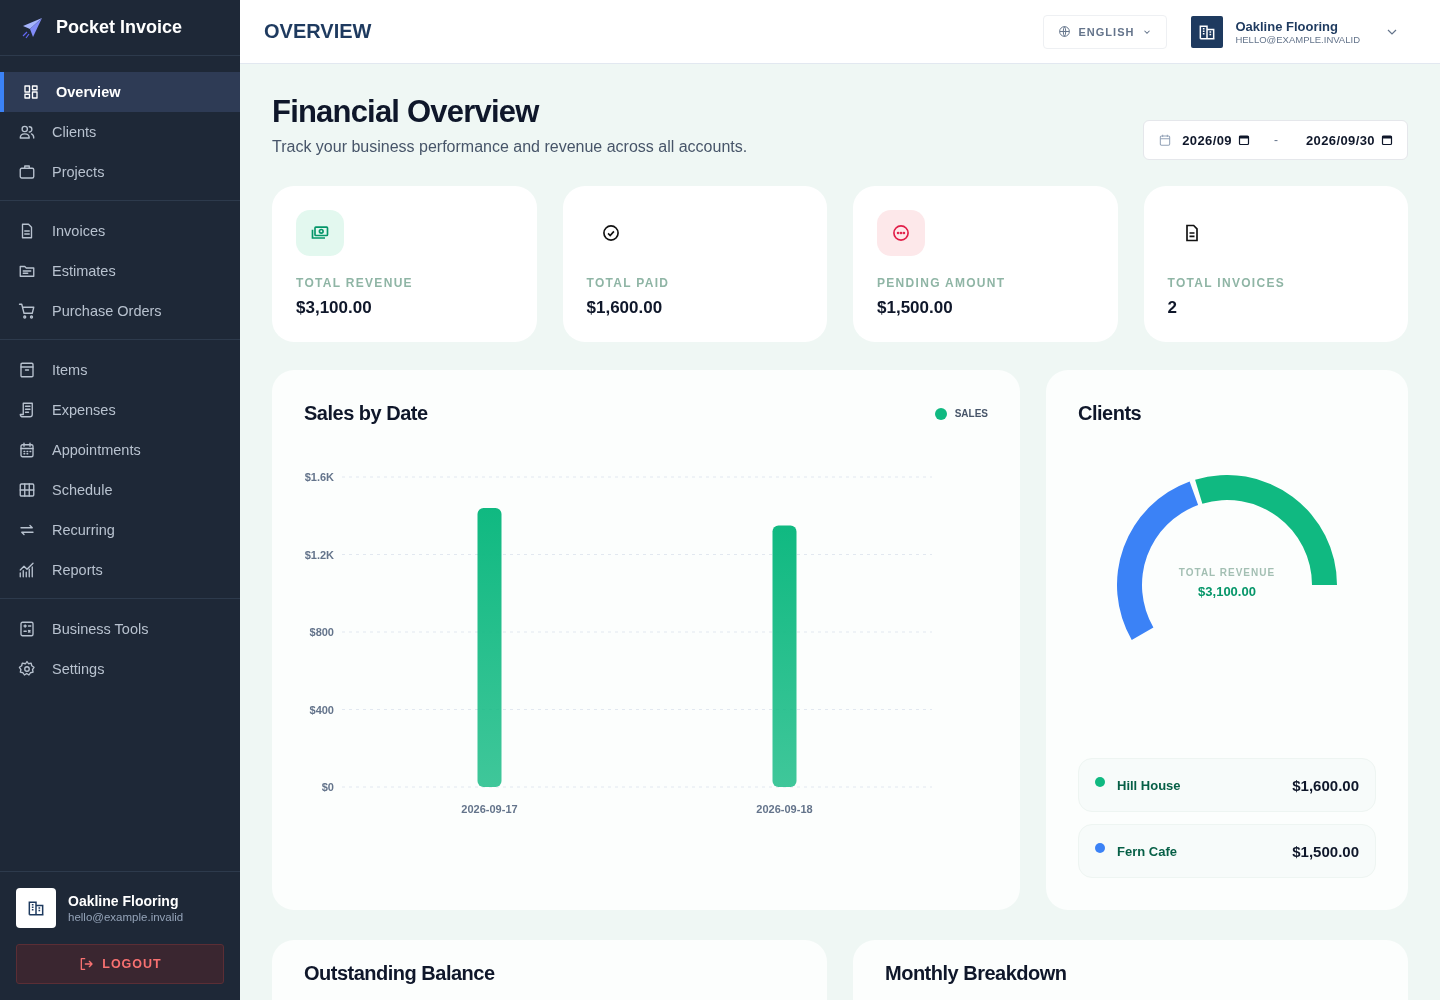 Image resolution: width=1440 pixels, height=1000 pixels. Describe the element at coordinates (489, 809) in the screenshot. I see `axis-label: 2026-09-17` at that location.